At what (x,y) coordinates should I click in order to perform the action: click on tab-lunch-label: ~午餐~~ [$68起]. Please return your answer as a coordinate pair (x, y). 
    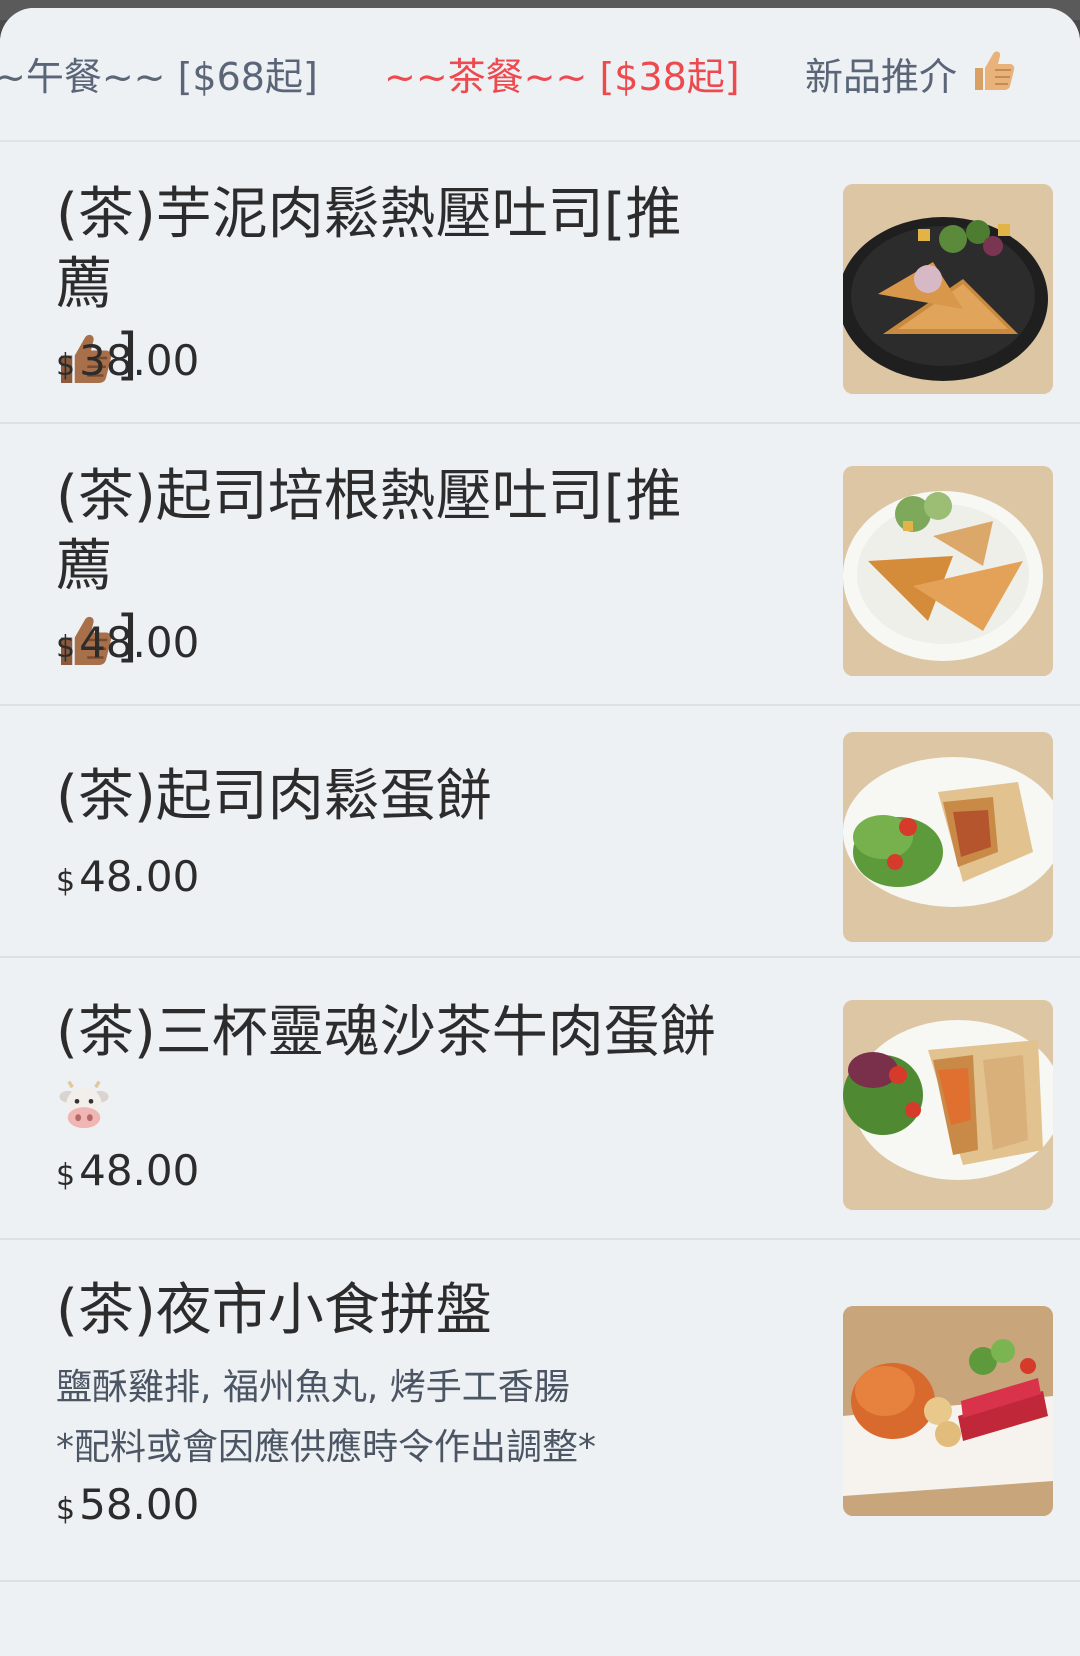
    Looking at the image, I should click on (159, 77).